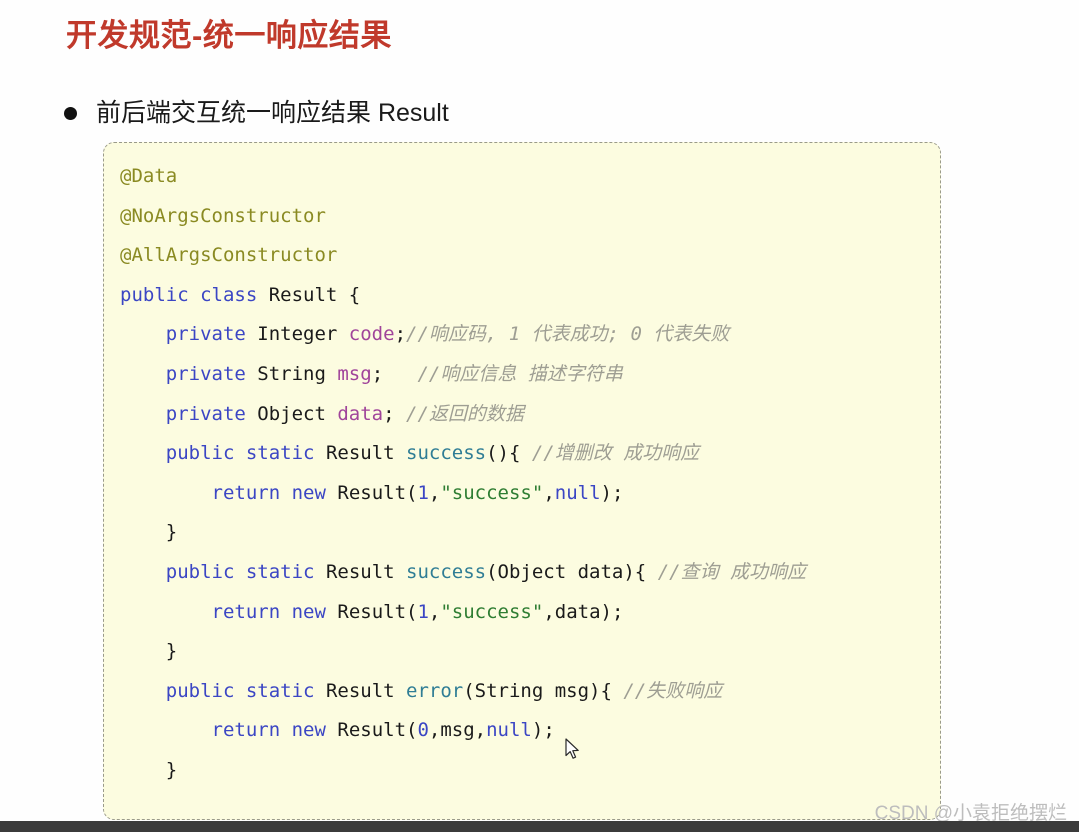 The height and width of the screenshot is (832, 1079). Describe the element at coordinates (568, 334) in the screenshot. I see `code-token: //响应码, 1 代表成功; 0 代表失败` at that location.